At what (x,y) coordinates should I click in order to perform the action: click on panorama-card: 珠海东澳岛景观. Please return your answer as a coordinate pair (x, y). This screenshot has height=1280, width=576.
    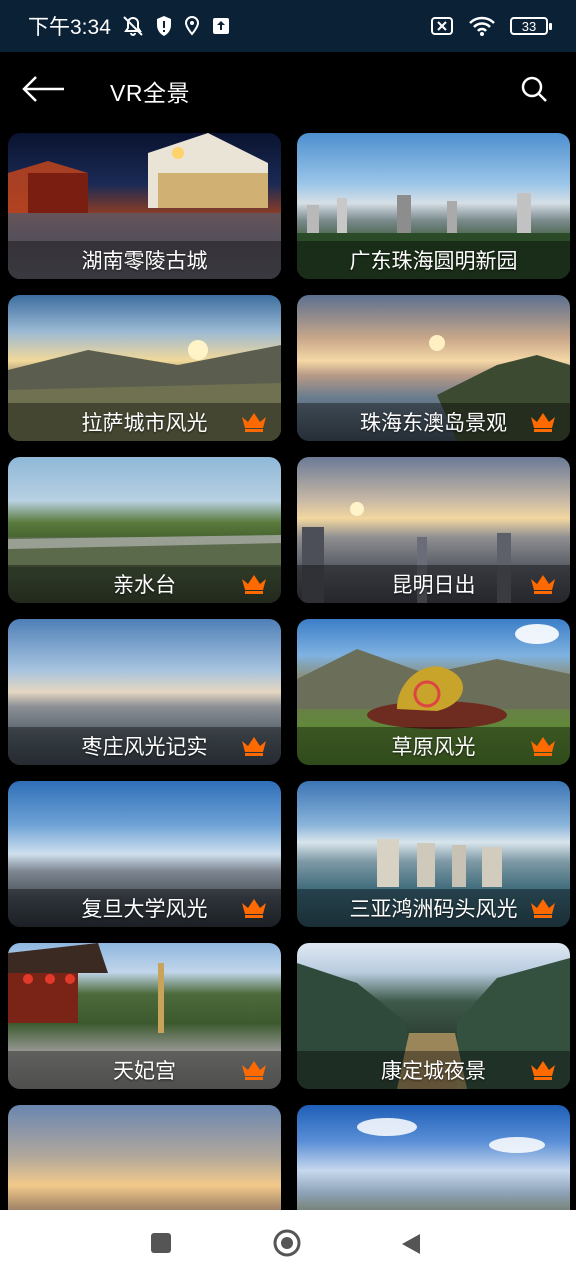
    Looking at the image, I should click on (433, 368).